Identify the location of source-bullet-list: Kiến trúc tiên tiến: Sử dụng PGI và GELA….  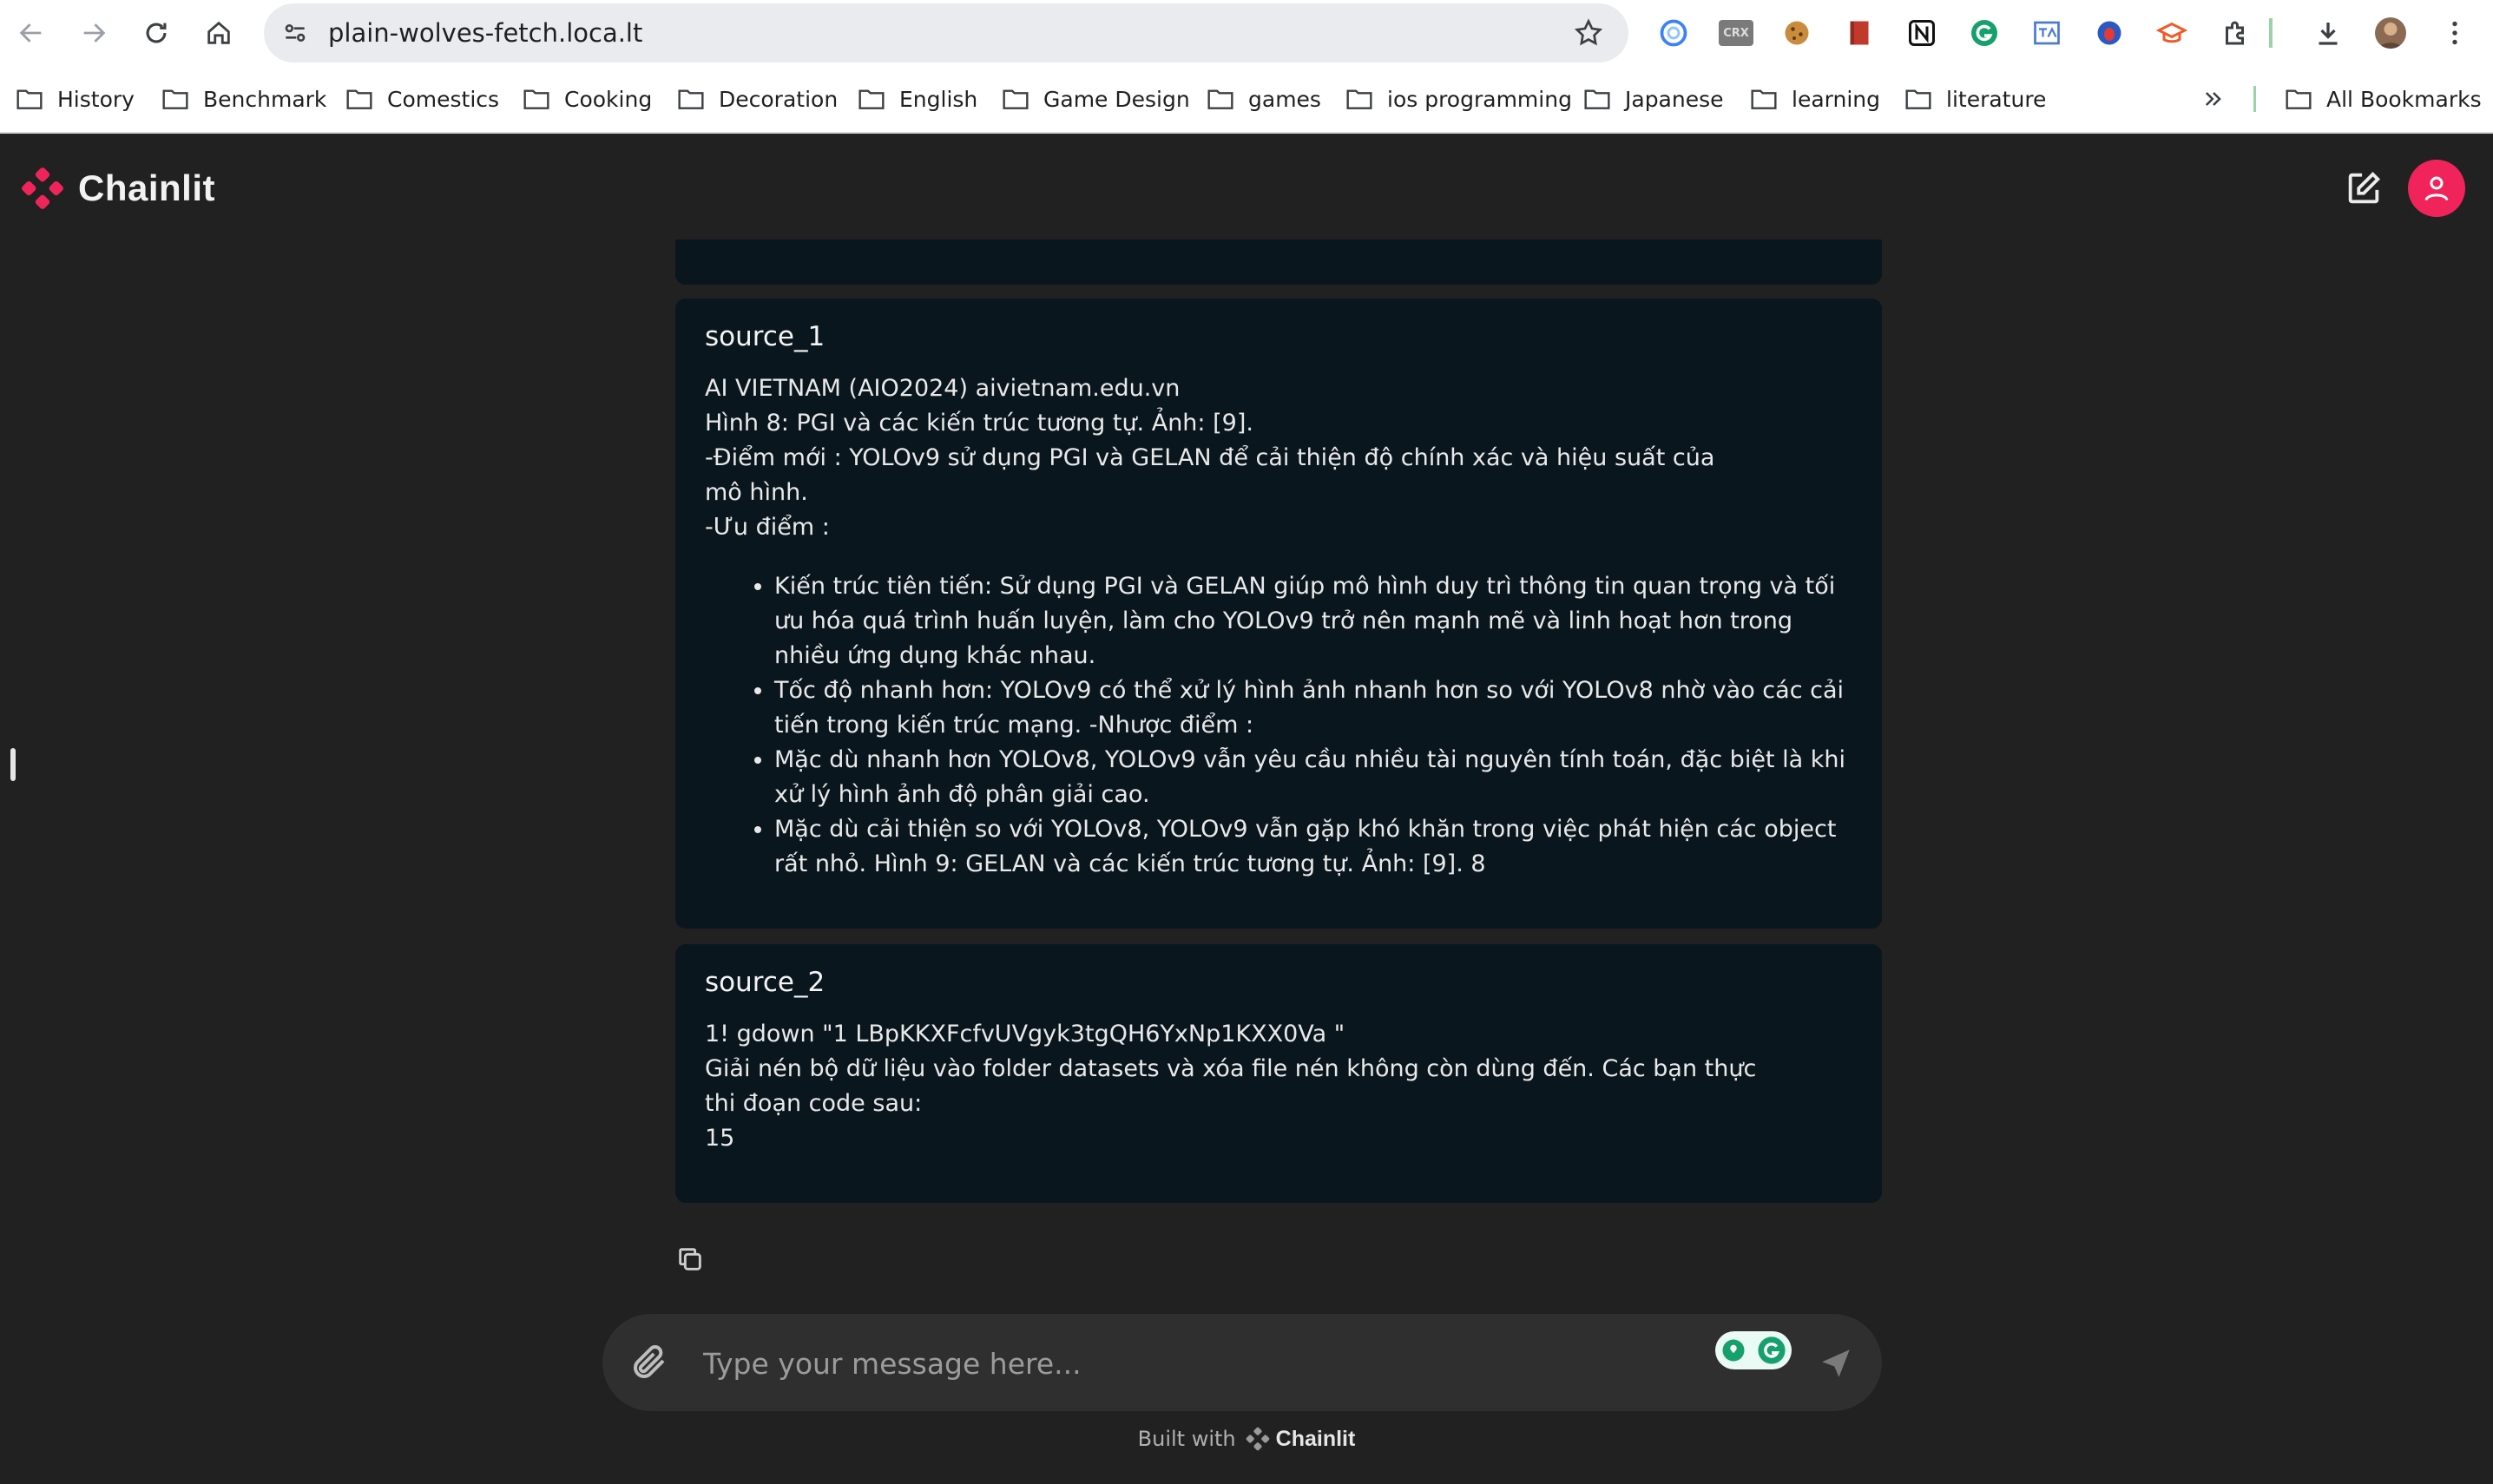
(1278, 725).